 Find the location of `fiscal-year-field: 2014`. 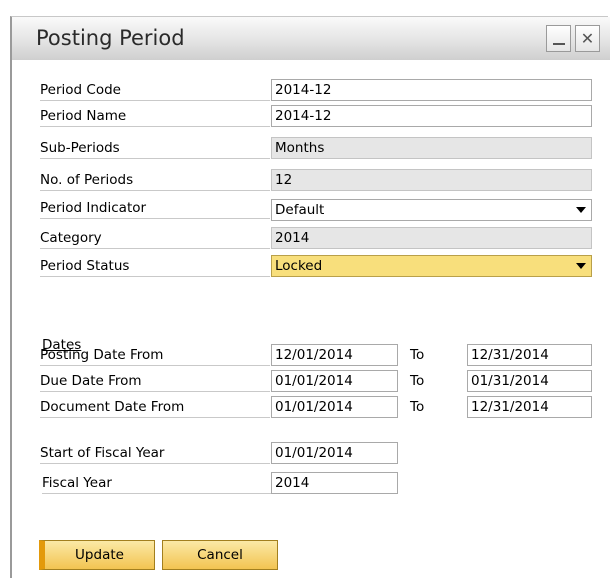

fiscal-year-field: 2014 is located at coordinates (334, 483).